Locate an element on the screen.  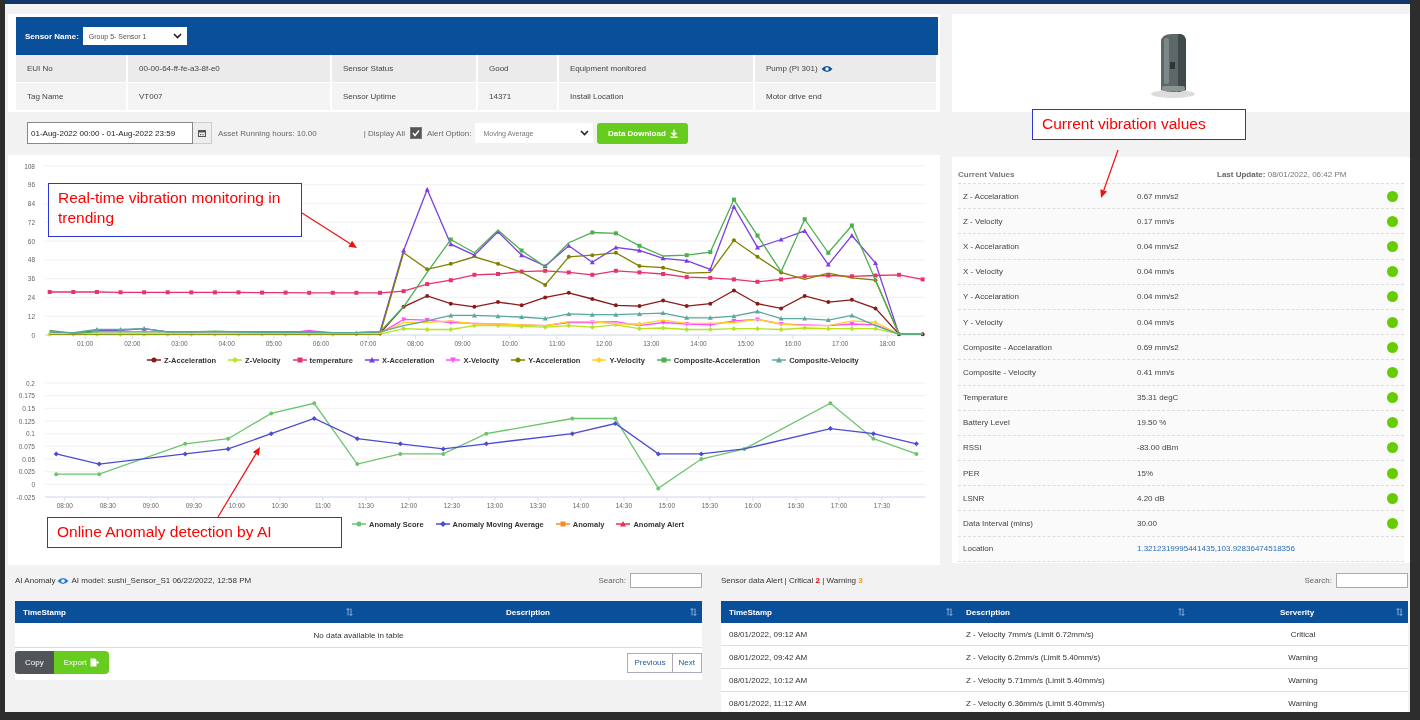
table-cell-text: Z - Velocity 6.2mm/s (Limit 5.40mm/s) is located at coordinates (1033, 657).